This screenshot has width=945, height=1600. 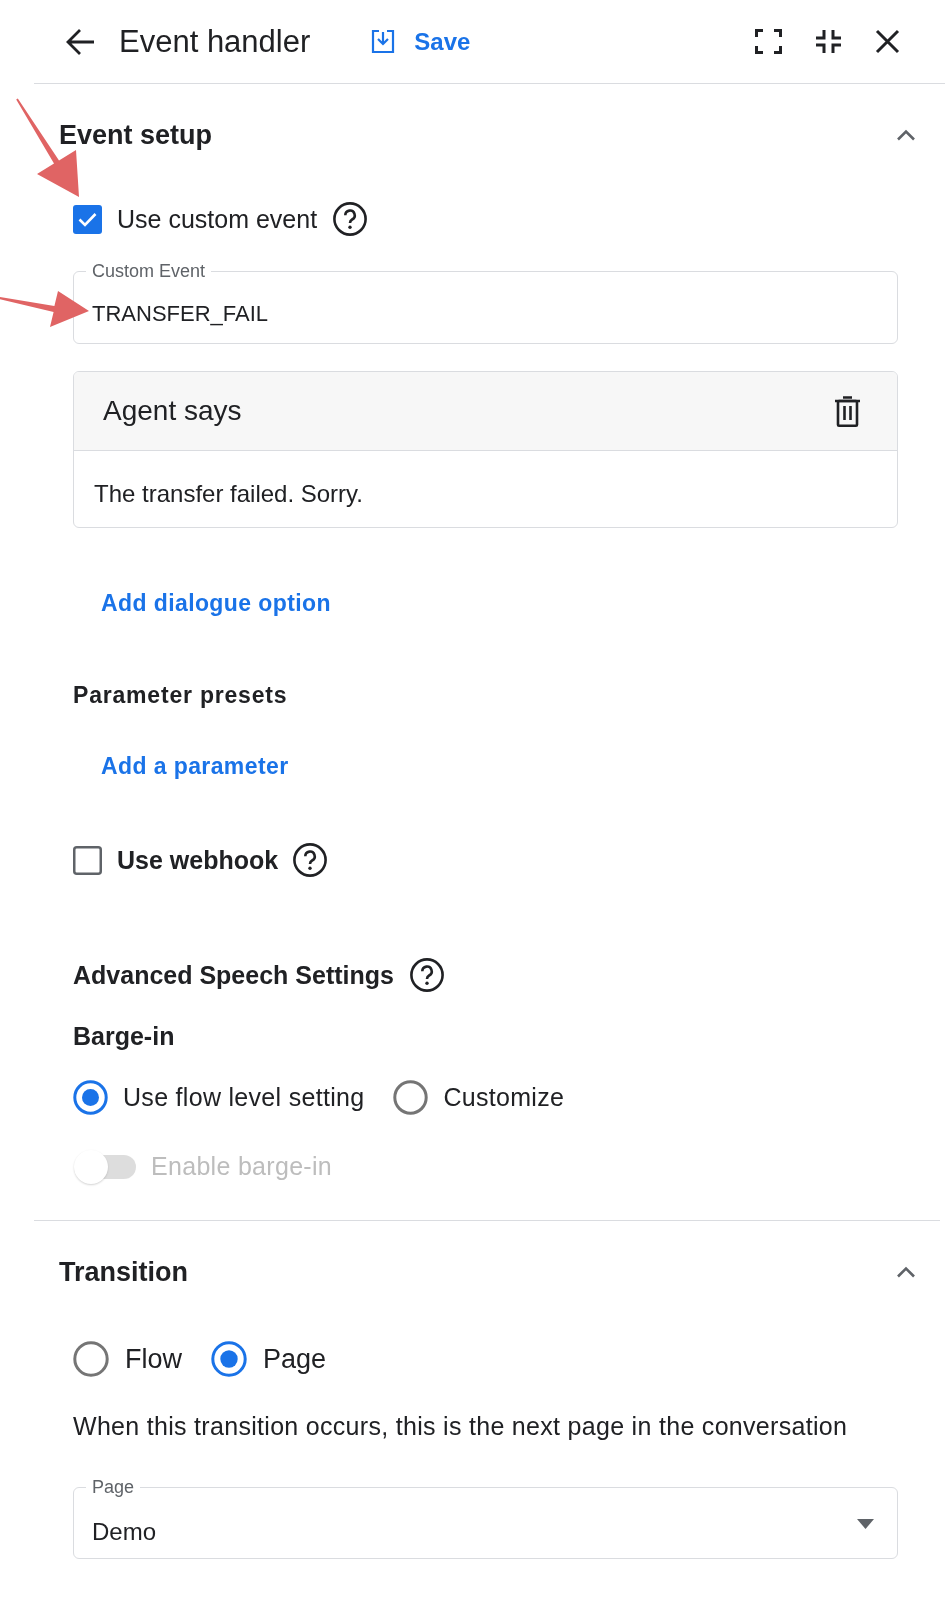 I want to click on section-title: Transition, so click(x=123, y=1272).